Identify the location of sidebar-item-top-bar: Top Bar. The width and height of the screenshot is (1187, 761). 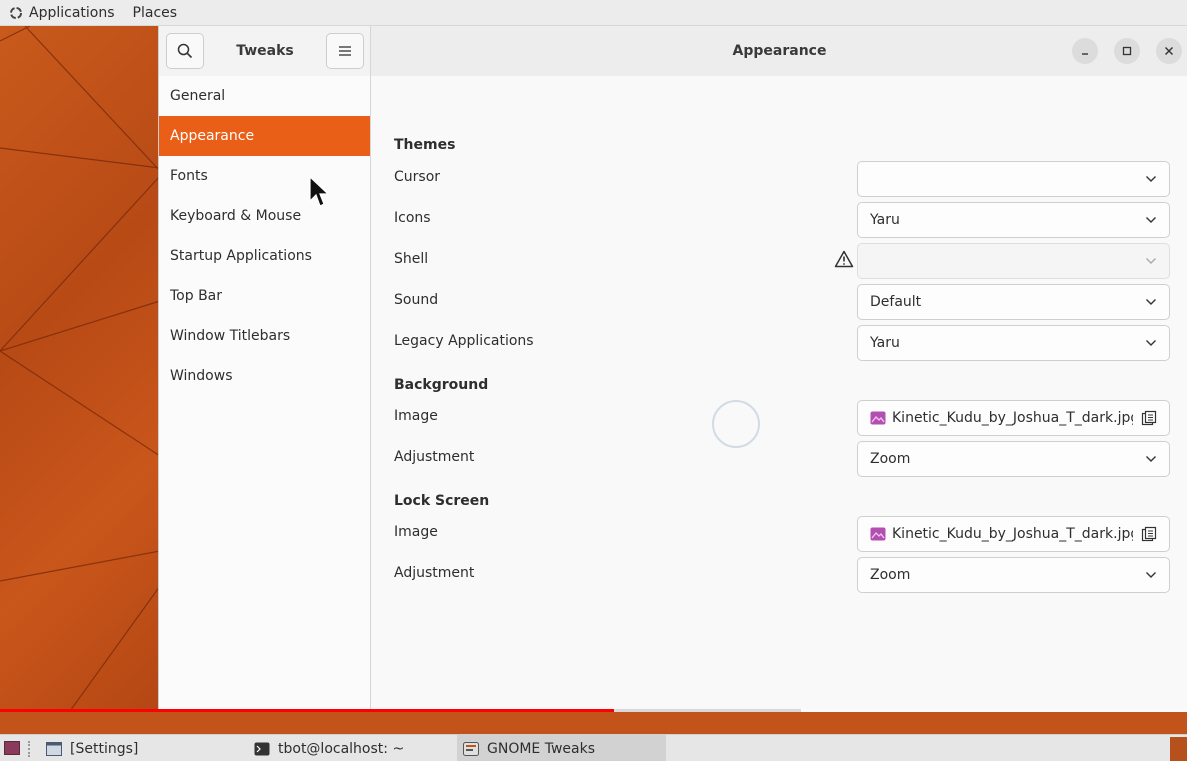
(264, 296).